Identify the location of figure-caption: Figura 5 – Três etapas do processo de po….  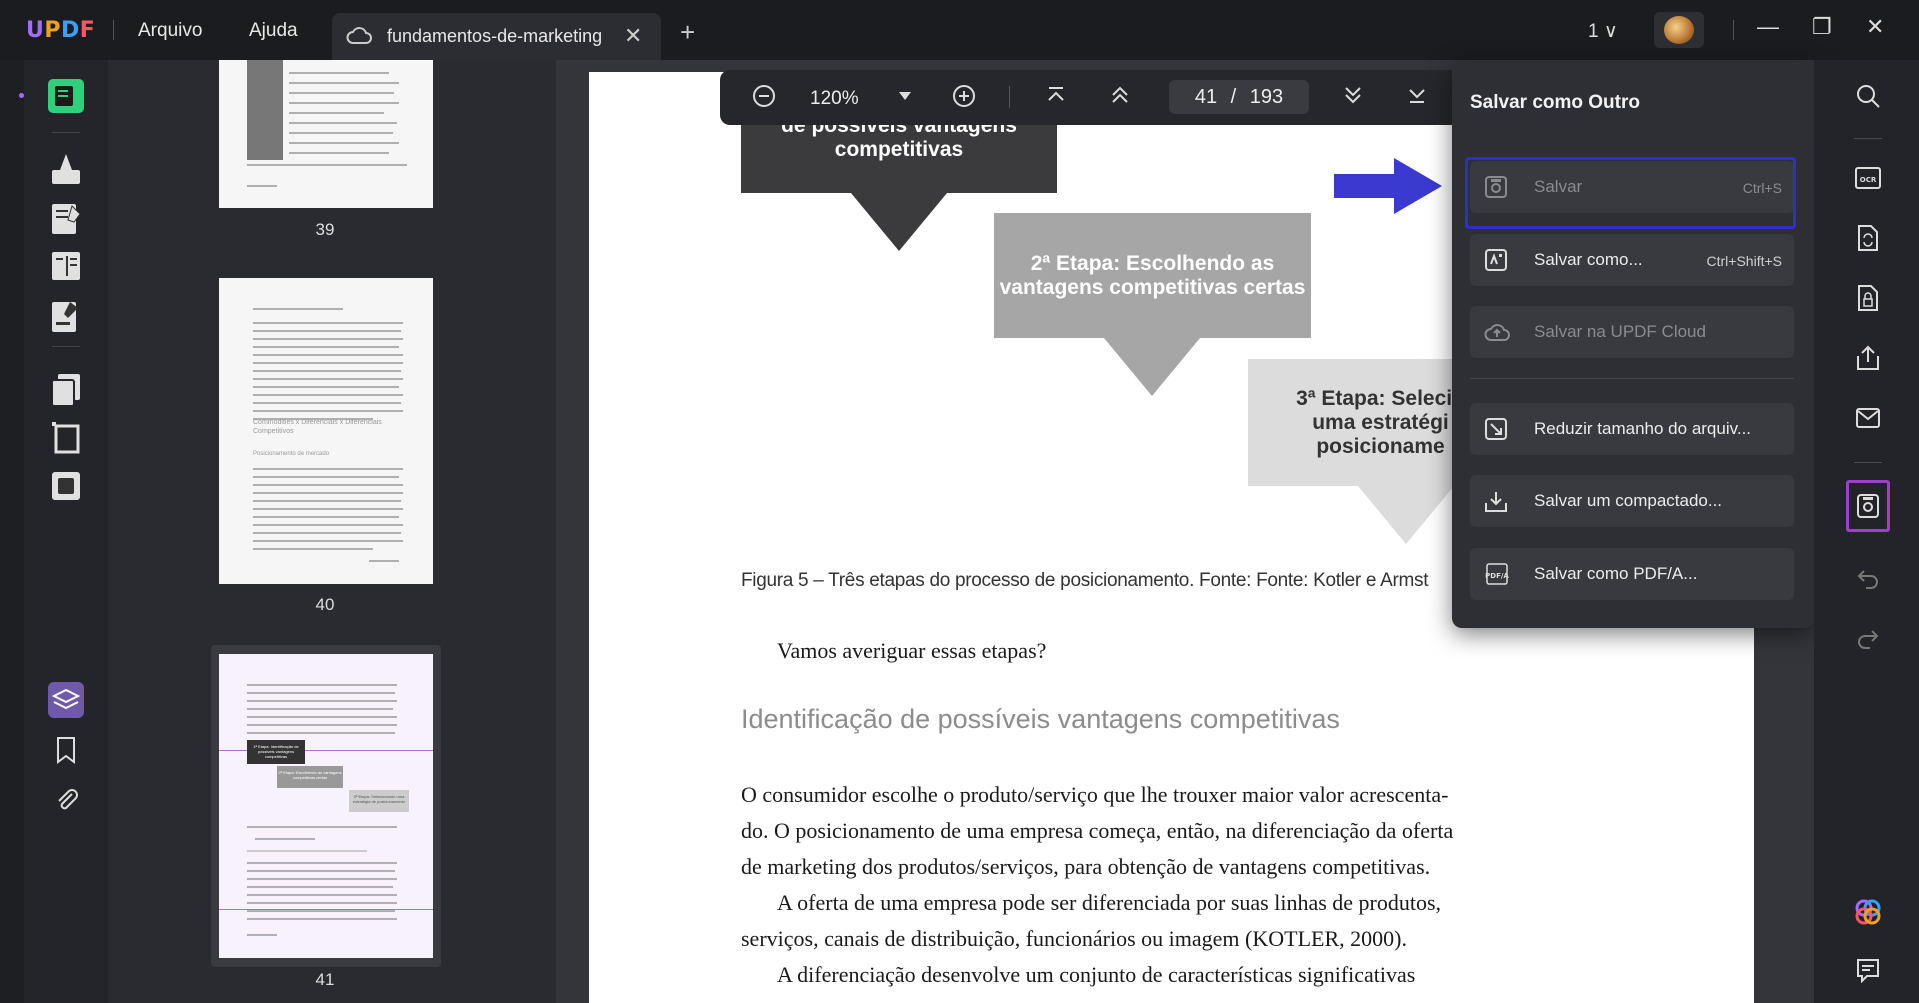
(1085, 580).